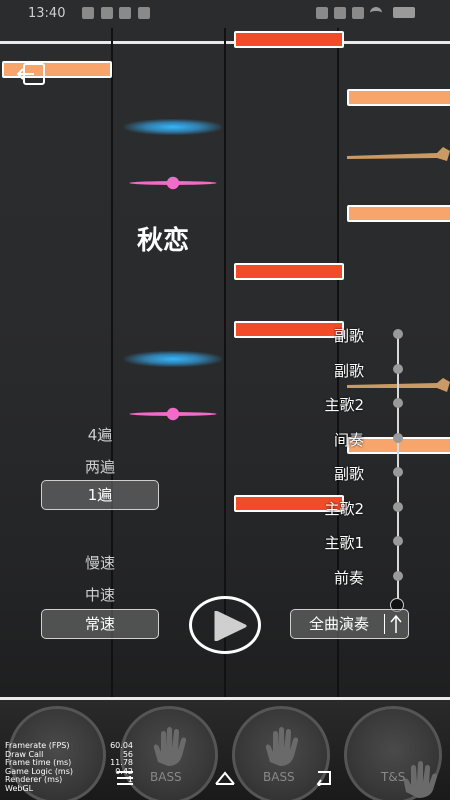 The image size is (450, 800). Describe the element at coordinates (144, 13) in the screenshot. I see `mail-icon` at that location.